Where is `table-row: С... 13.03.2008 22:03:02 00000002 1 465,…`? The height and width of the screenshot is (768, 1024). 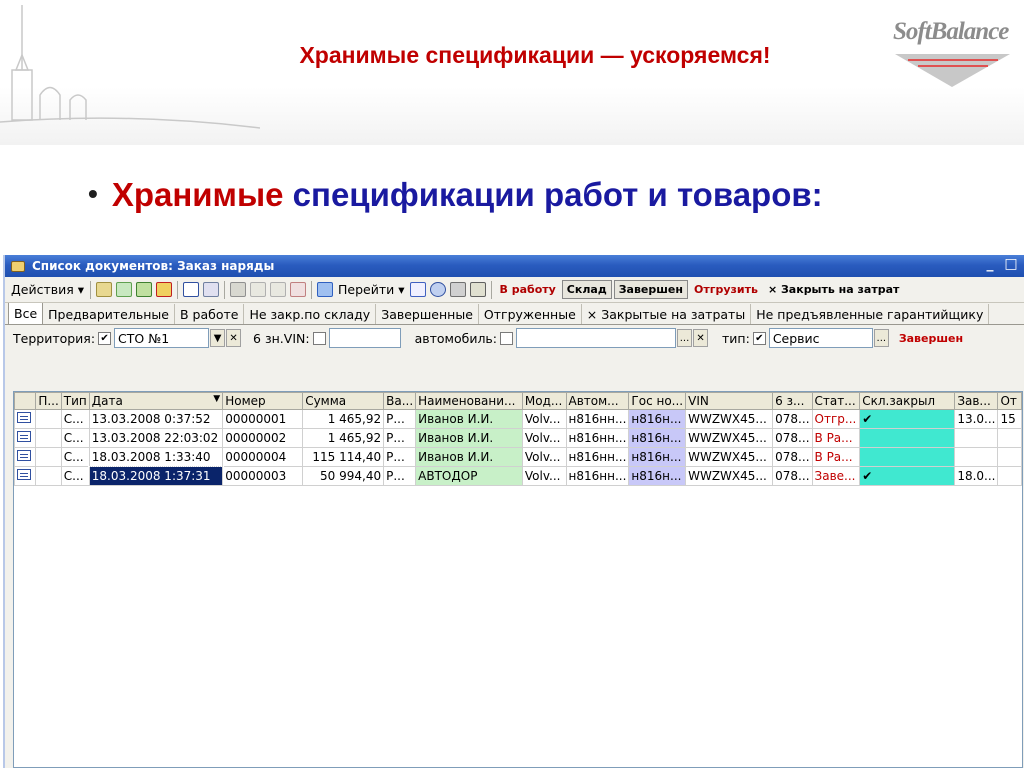
table-row: С... 13.03.2008 22:03:02 00000002 1 465,… is located at coordinates (517, 438).